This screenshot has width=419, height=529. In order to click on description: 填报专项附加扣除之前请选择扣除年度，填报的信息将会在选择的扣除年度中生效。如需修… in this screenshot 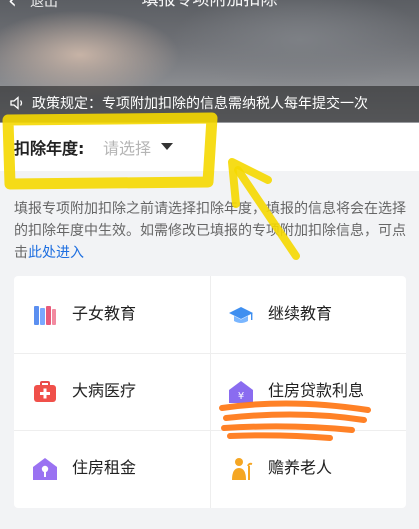, I will do `click(210, 231)`.